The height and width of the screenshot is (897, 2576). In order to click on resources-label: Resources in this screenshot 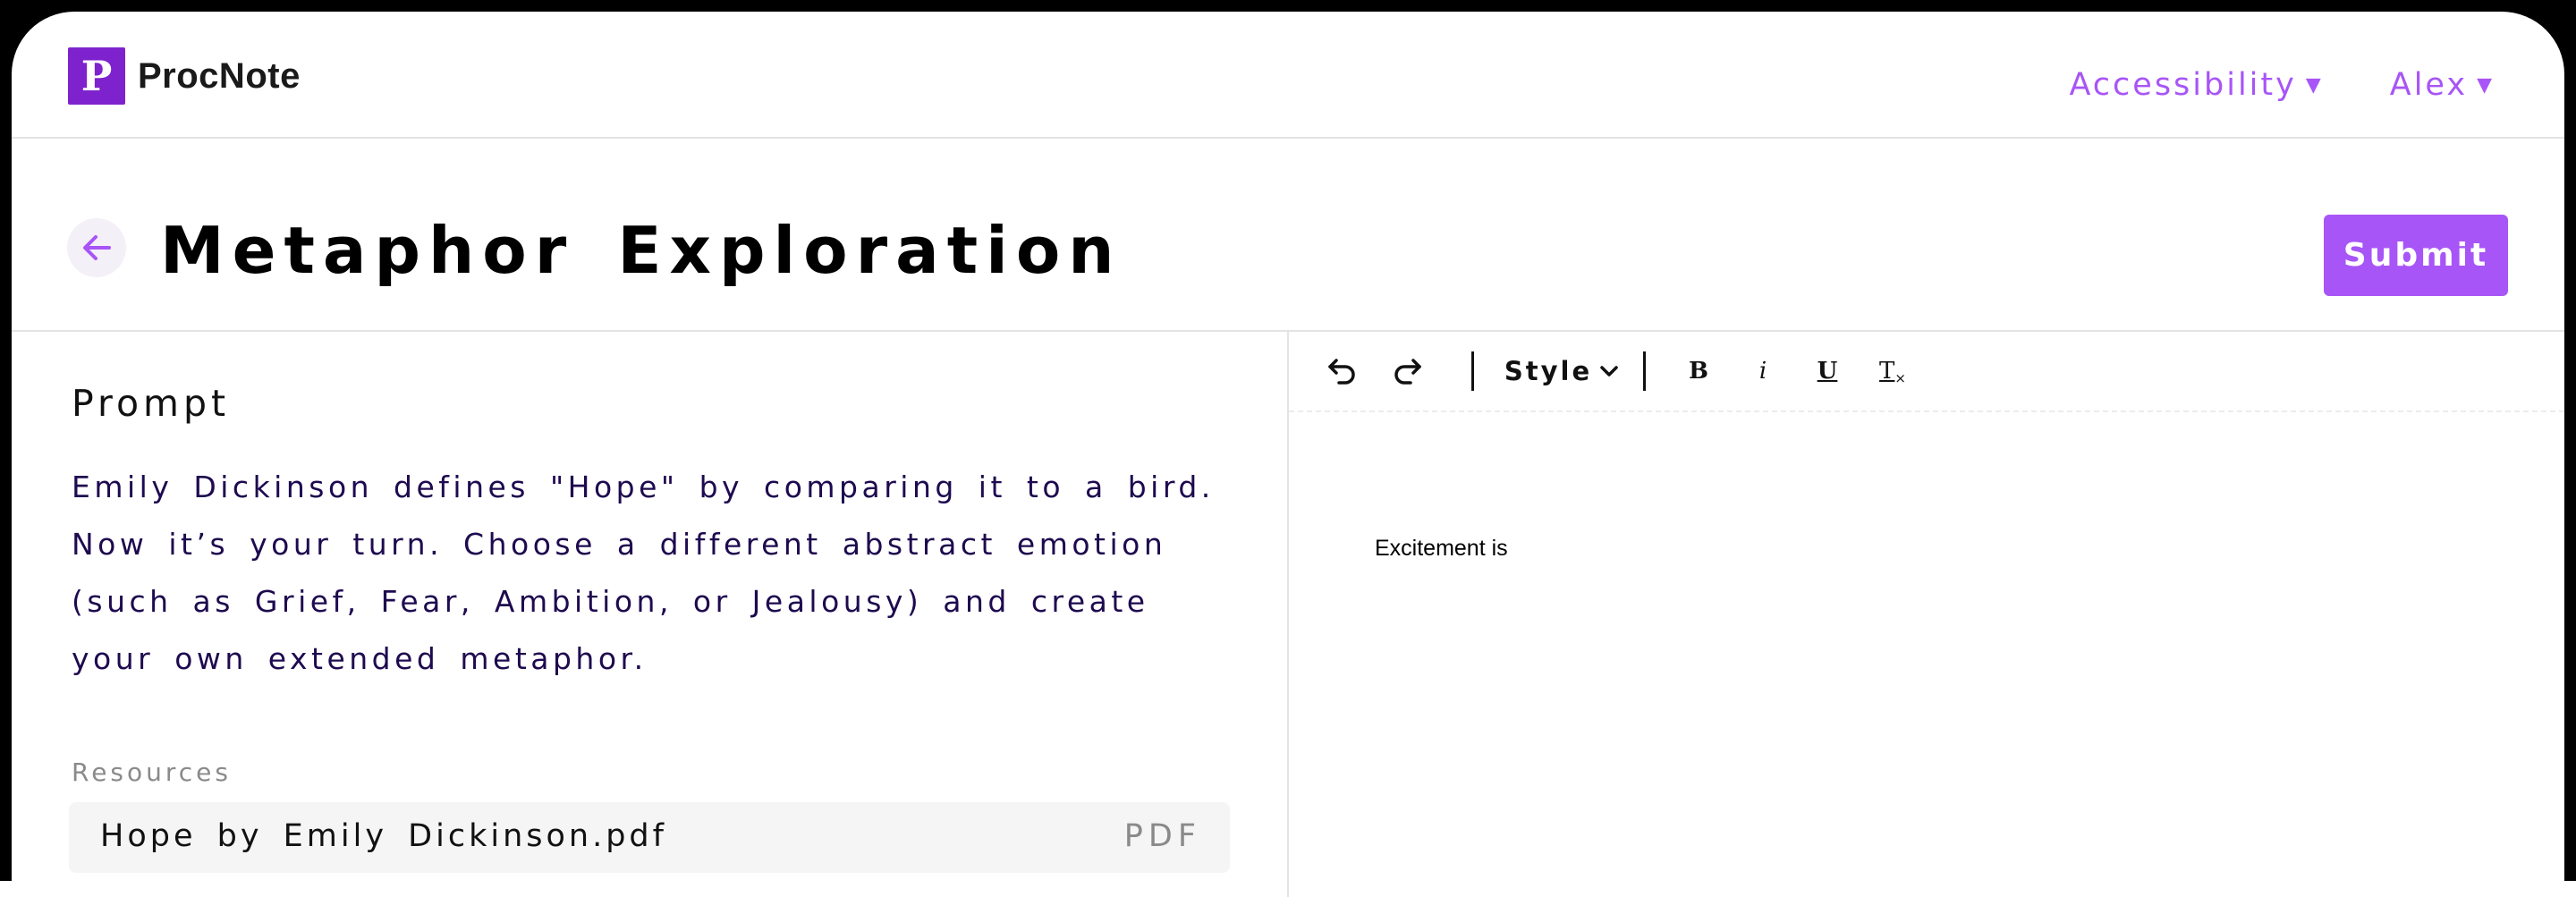, I will do `click(152, 772)`.